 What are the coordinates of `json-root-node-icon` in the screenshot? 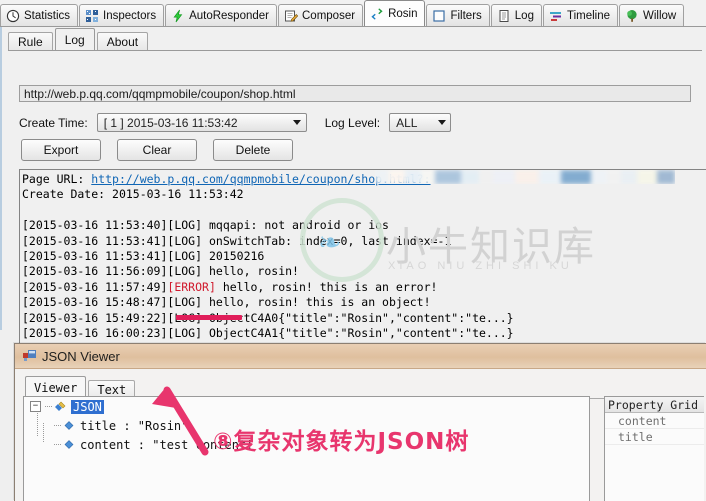 It's located at (60, 406).